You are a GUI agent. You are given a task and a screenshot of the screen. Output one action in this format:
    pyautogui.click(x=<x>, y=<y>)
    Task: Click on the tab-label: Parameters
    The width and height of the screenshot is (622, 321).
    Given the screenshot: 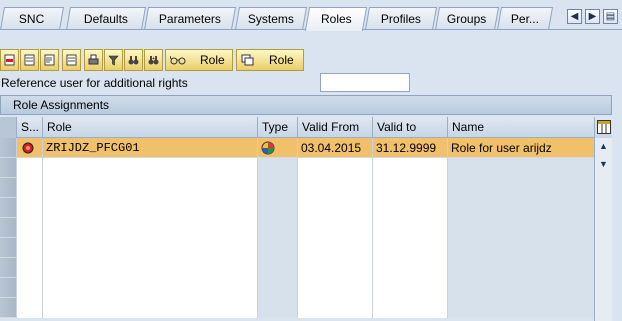 What is the action you would take?
    pyautogui.click(x=189, y=19)
    